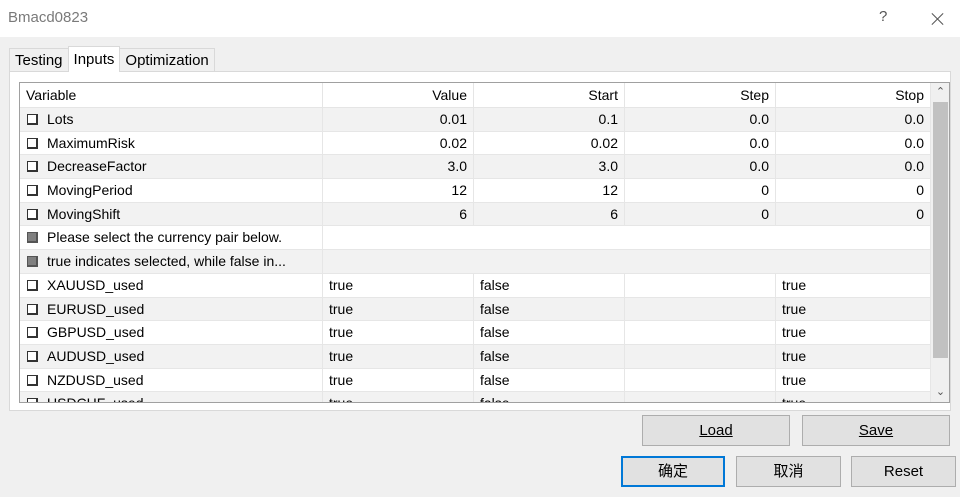 The height and width of the screenshot is (497, 960). What do you see at coordinates (716, 430) in the screenshot?
I see `load-button: Load` at bounding box center [716, 430].